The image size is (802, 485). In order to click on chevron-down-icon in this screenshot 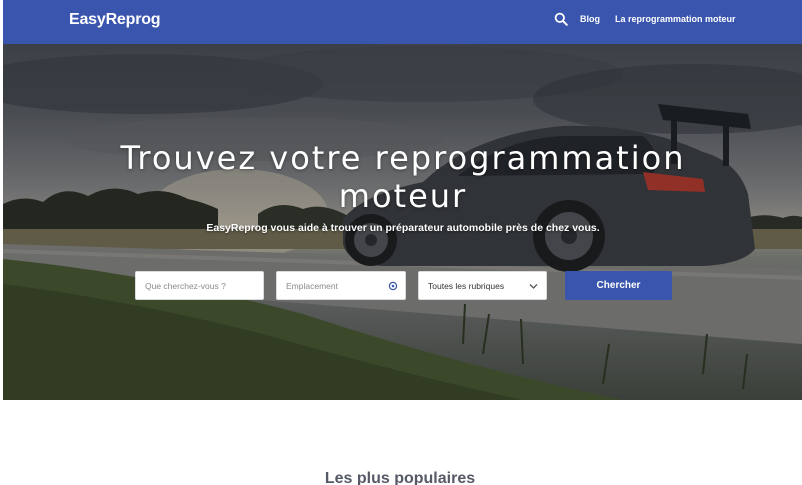, I will do `click(533, 286)`.